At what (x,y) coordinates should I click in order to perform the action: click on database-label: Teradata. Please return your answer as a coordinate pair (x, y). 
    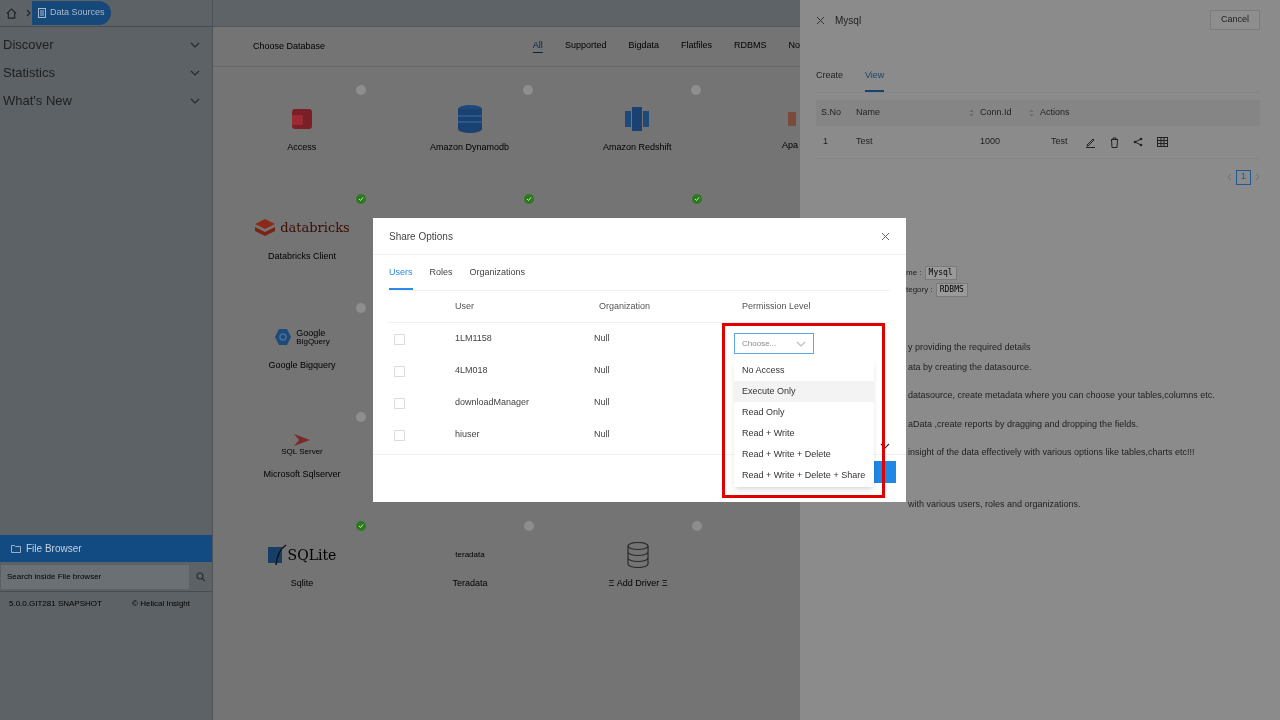
    Looking at the image, I should click on (470, 584).